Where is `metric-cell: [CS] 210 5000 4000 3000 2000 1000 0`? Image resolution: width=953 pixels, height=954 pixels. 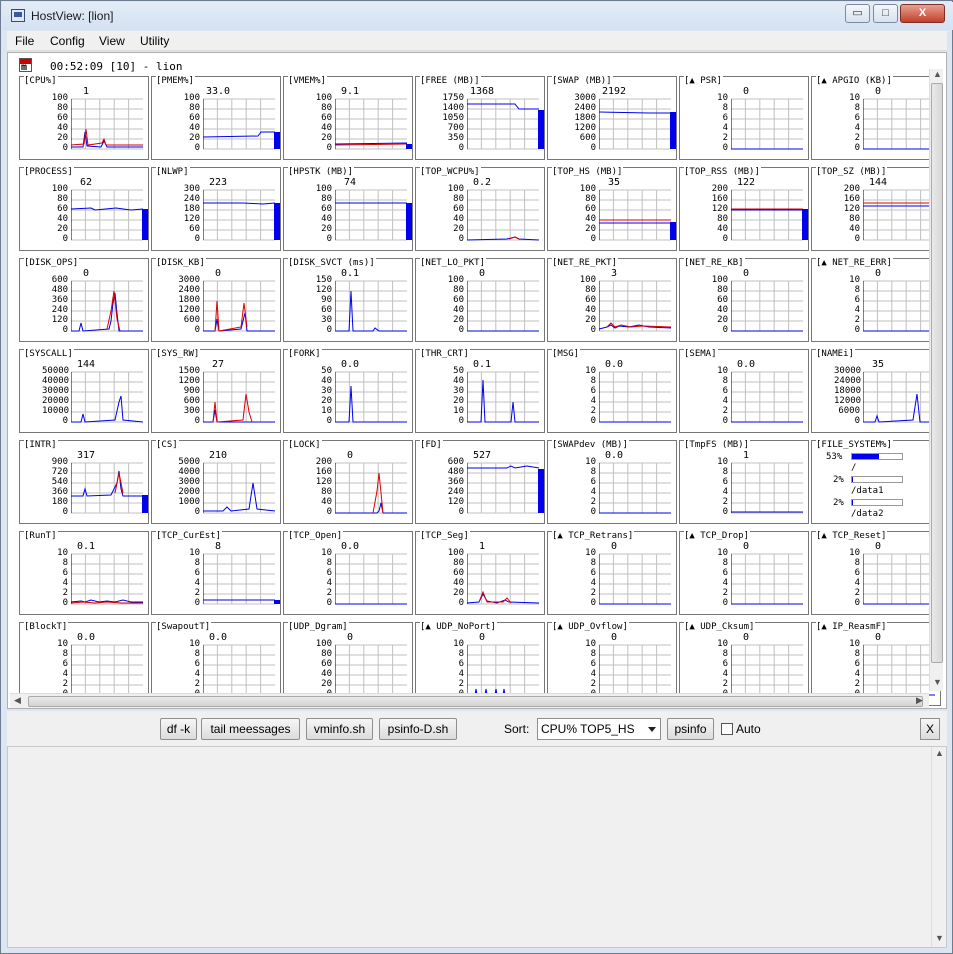
metric-cell: [CS] 210 5000 4000 3000 2000 1000 0 is located at coordinates (216, 482).